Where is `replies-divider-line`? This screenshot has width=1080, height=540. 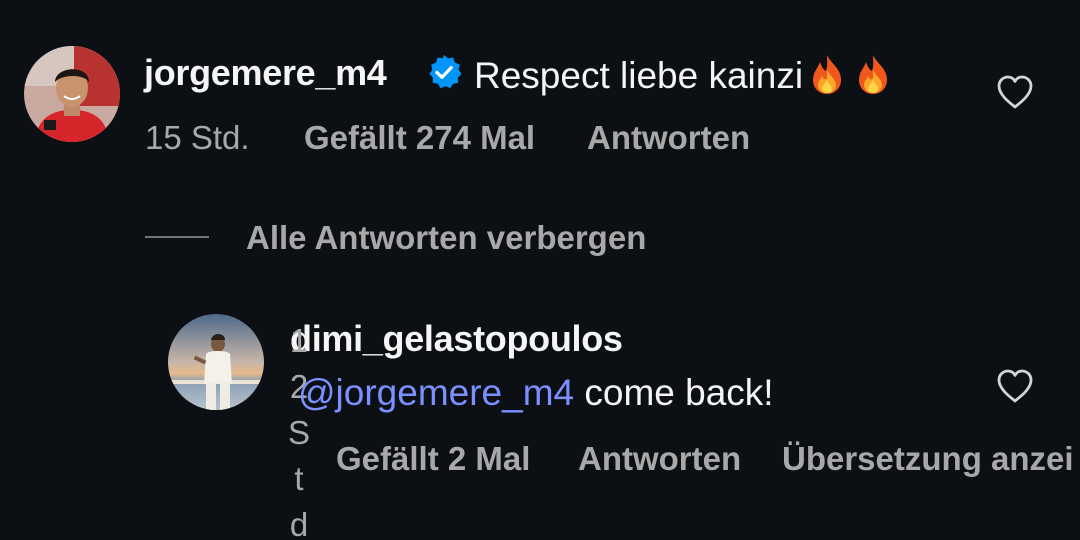 replies-divider-line is located at coordinates (177, 237).